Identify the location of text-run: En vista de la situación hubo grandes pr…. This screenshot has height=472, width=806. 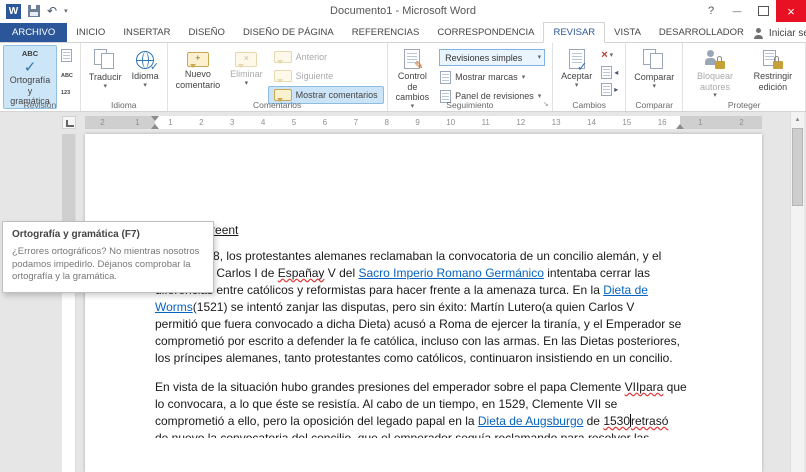
(390, 387).